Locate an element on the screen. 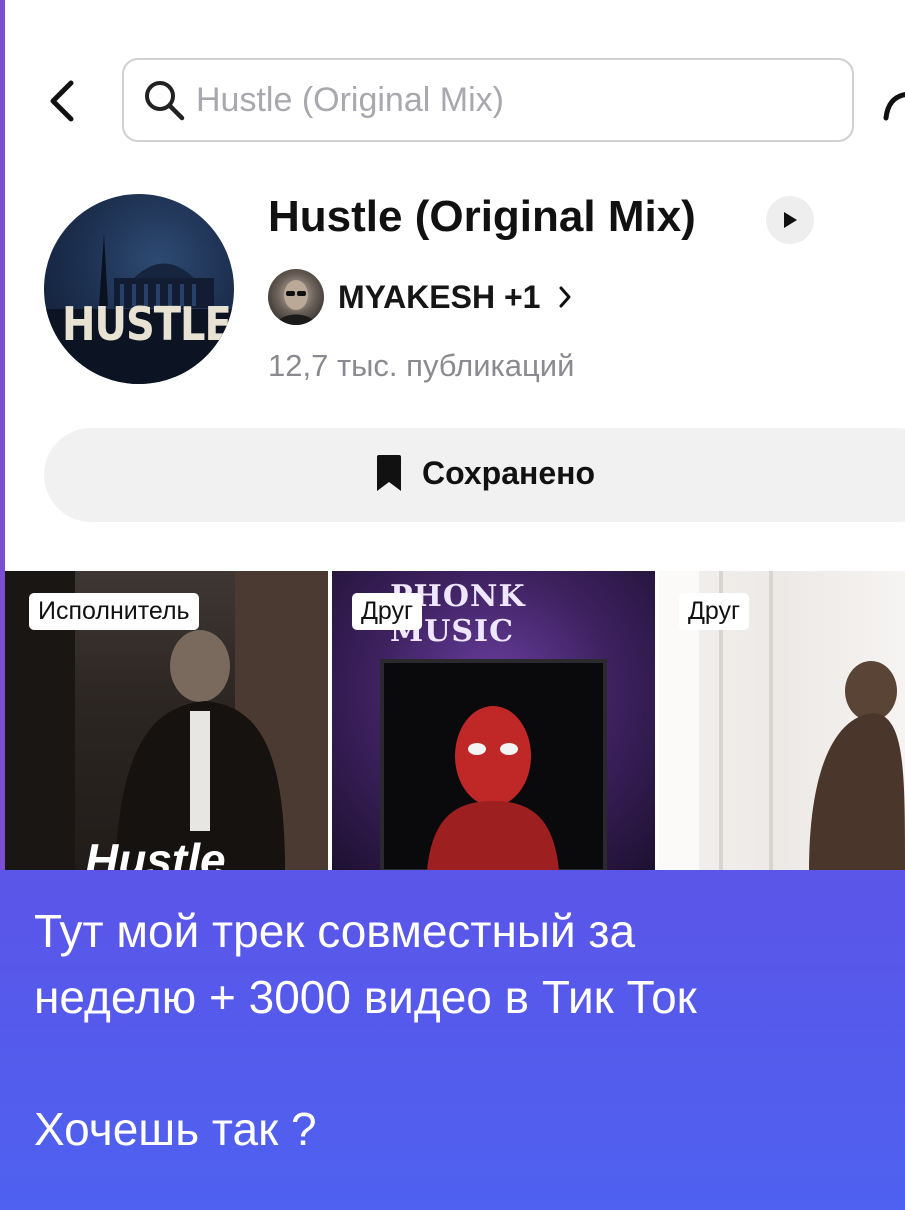 This screenshot has height=1210, width=905. tile-overlay-text: Hustle is located at coordinates (155, 852).